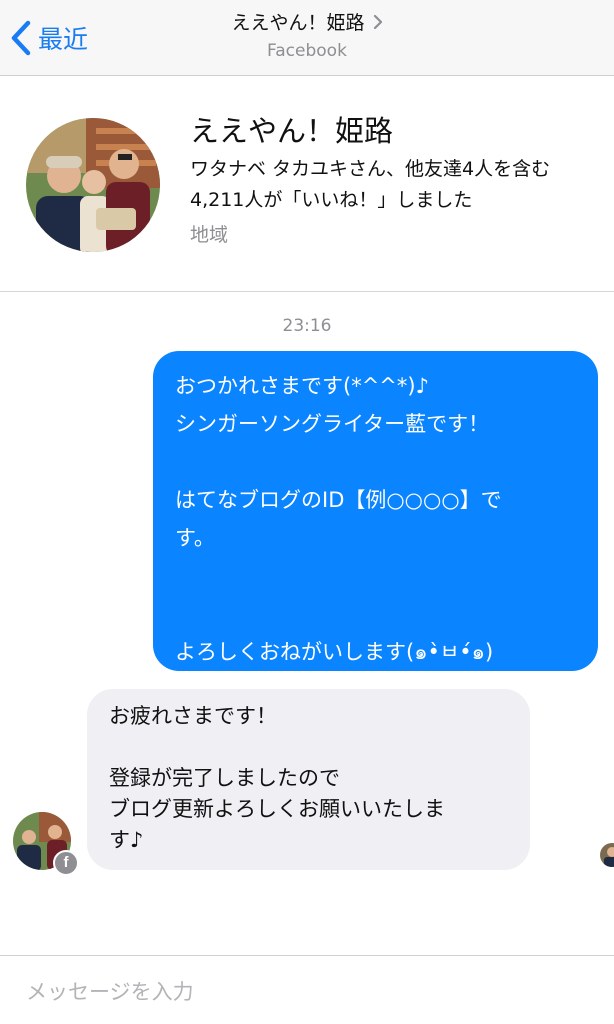 The width and height of the screenshot is (614, 1024). I want to click on message-line: シンガーソングライター藍です！, so click(332, 424).